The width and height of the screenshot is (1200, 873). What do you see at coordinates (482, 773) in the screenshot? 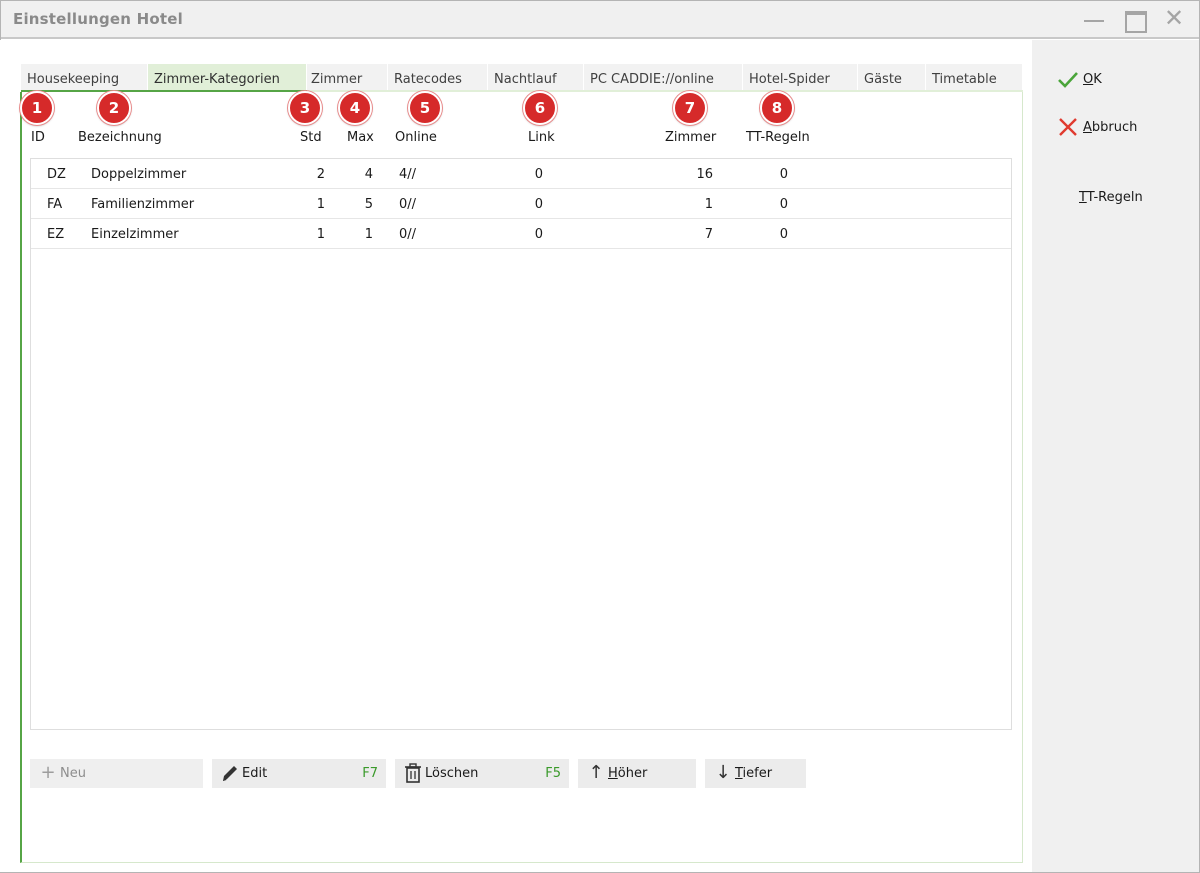
I see `delete-button: Löschen F5` at bounding box center [482, 773].